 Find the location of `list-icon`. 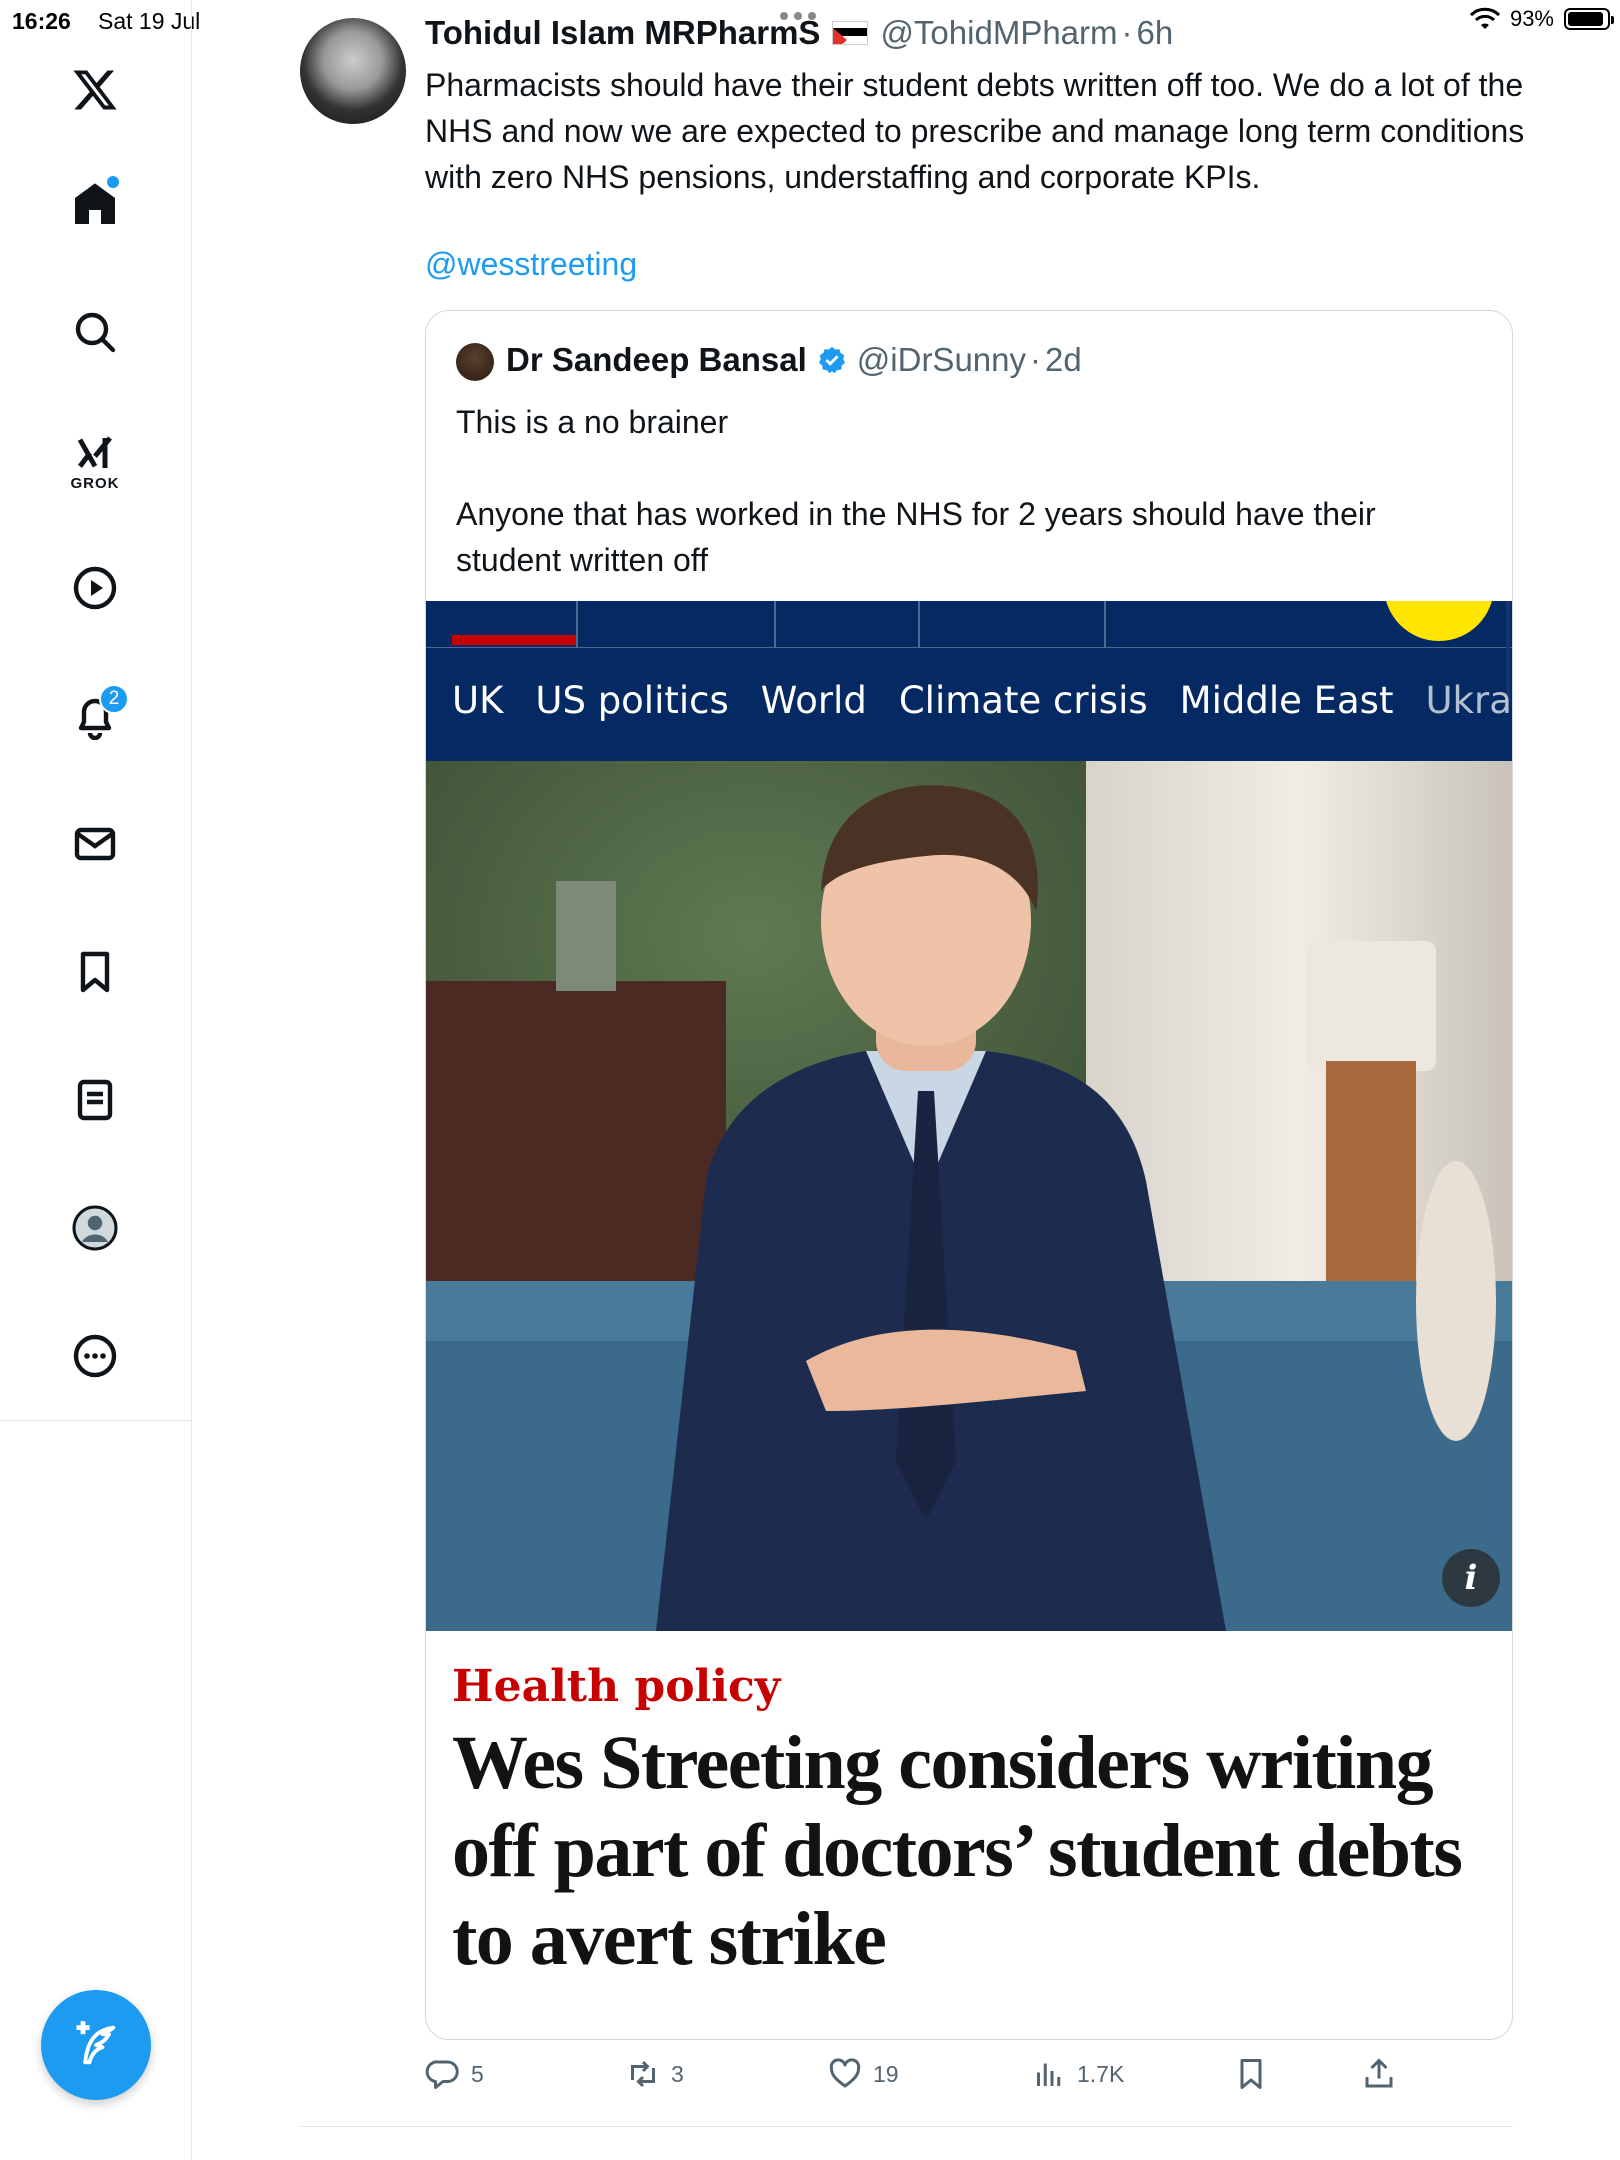

list-icon is located at coordinates (95, 1100).